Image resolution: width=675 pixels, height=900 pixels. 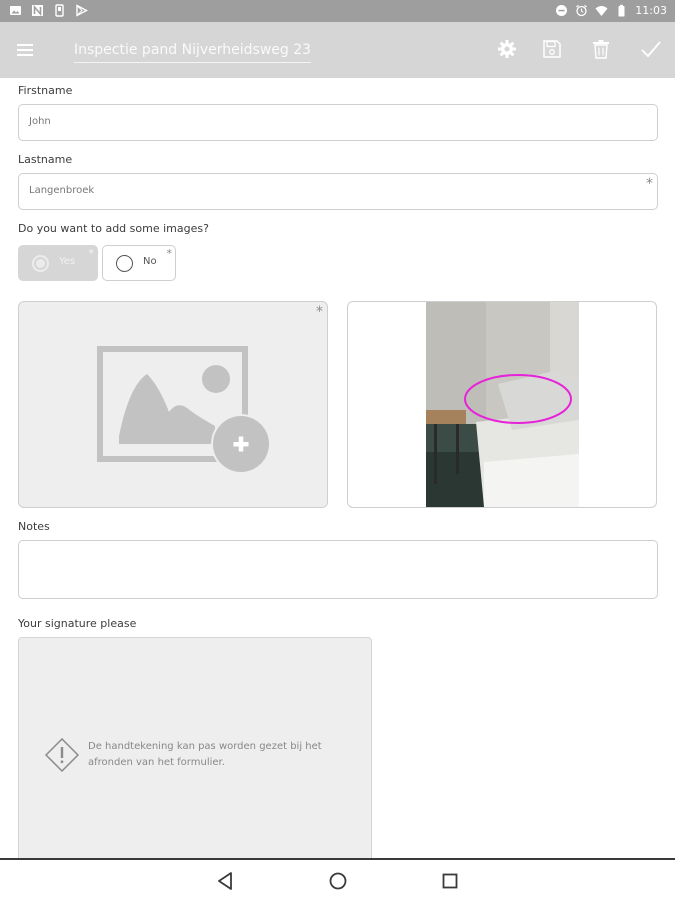 I want to click on wifi-icon, so click(x=601, y=11).